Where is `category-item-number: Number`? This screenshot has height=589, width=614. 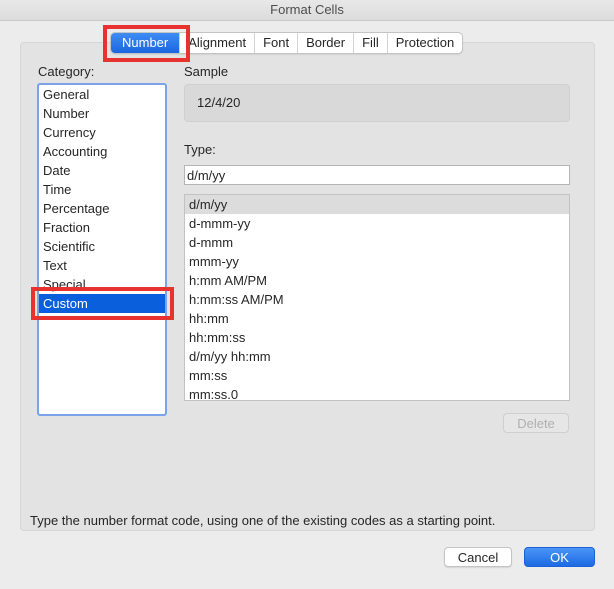 category-item-number: Number is located at coordinates (102, 113).